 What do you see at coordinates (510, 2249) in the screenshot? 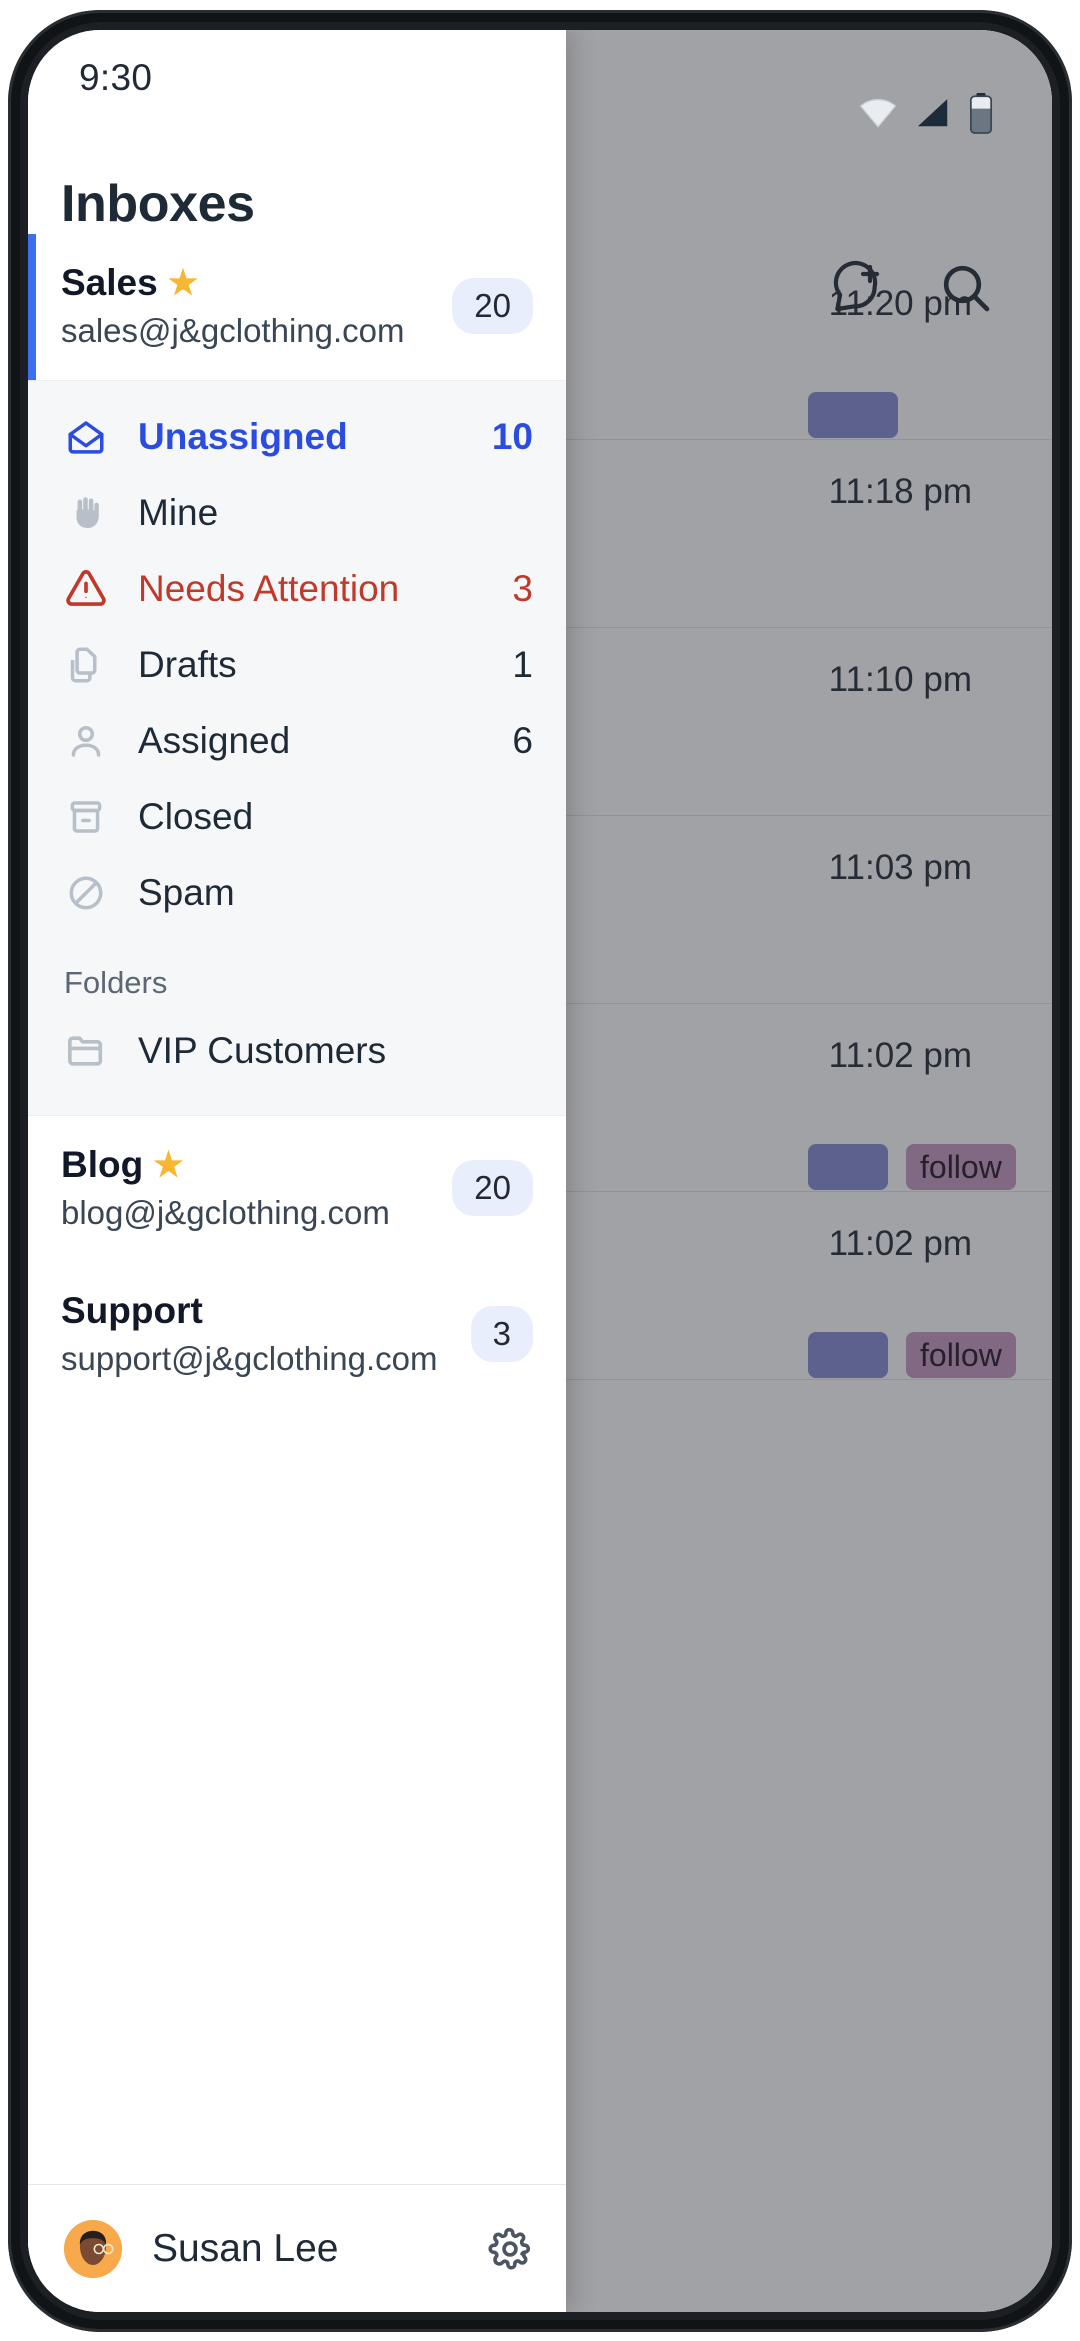
I see `gear-icon` at bounding box center [510, 2249].